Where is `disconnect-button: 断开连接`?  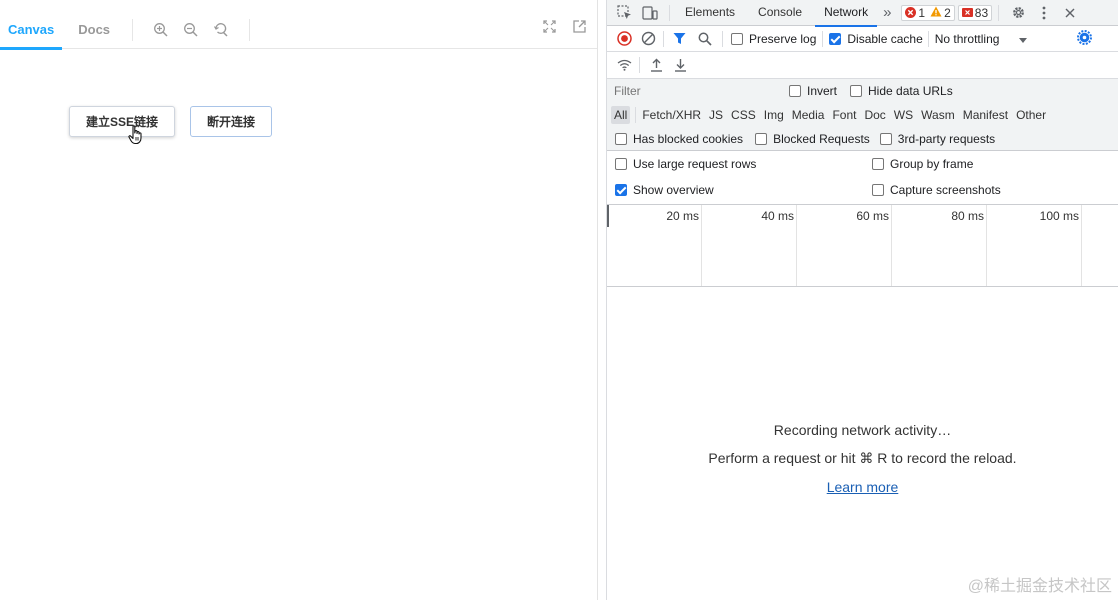 disconnect-button: 断开连接 is located at coordinates (231, 121).